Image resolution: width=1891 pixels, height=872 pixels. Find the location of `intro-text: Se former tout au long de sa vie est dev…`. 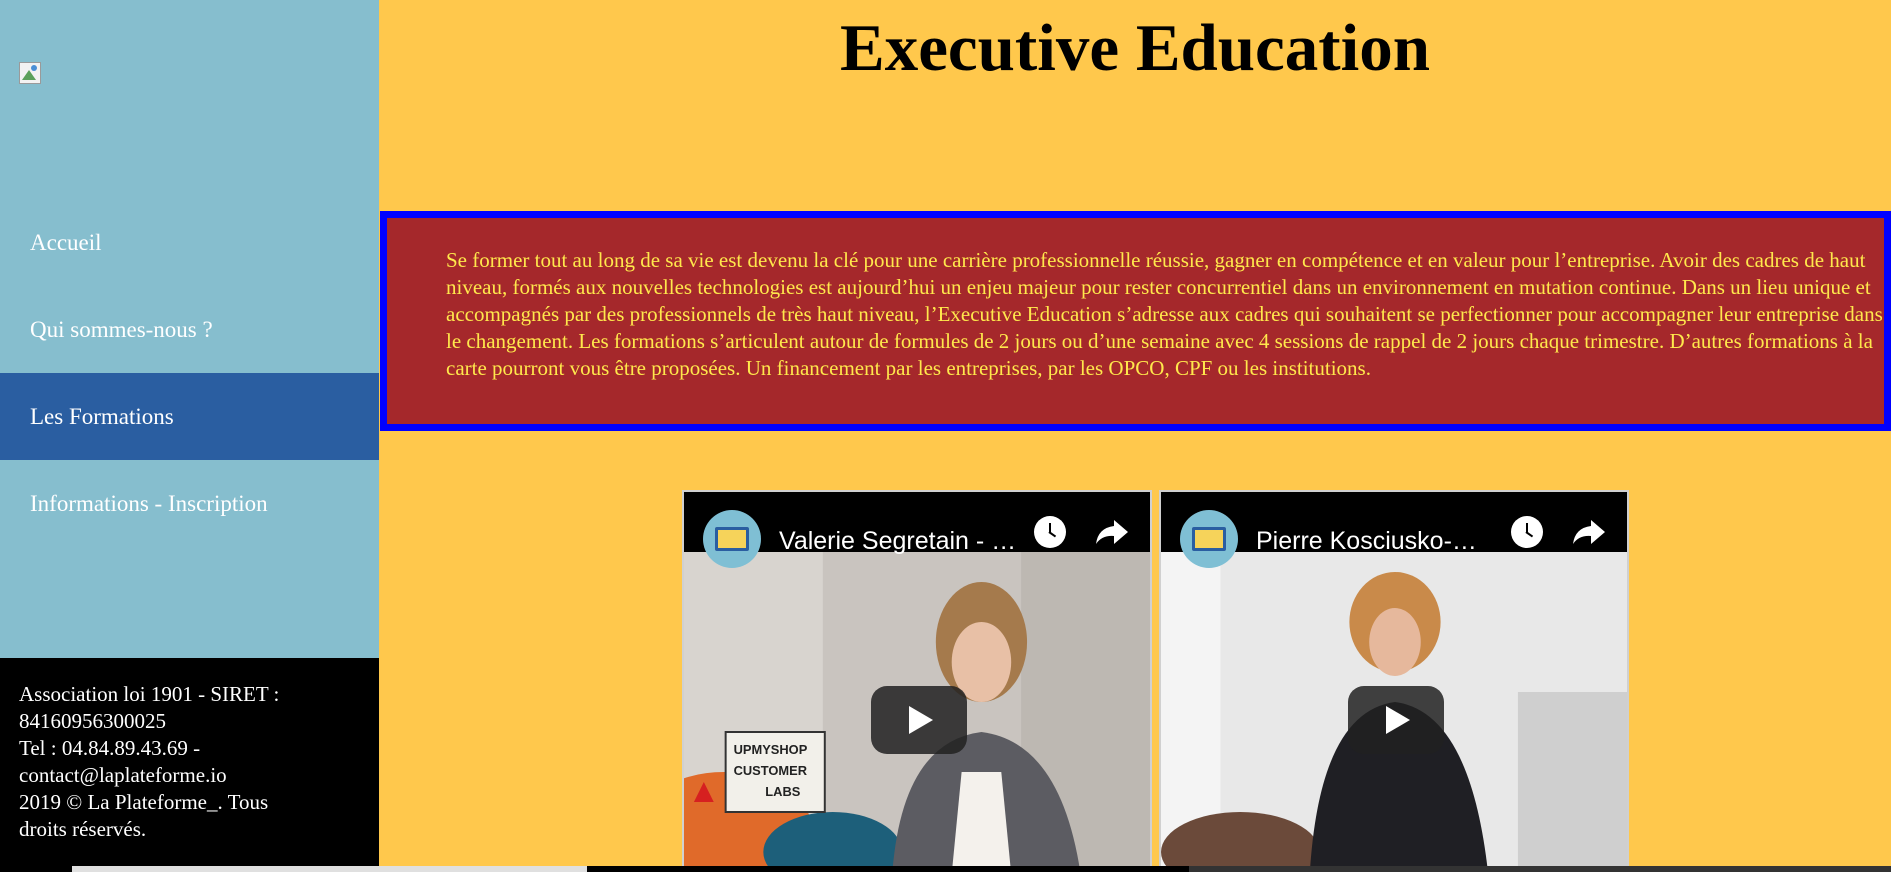

intro-text: Se former tout au long de sa vie est dev… is located at coordinates (1164, 314).